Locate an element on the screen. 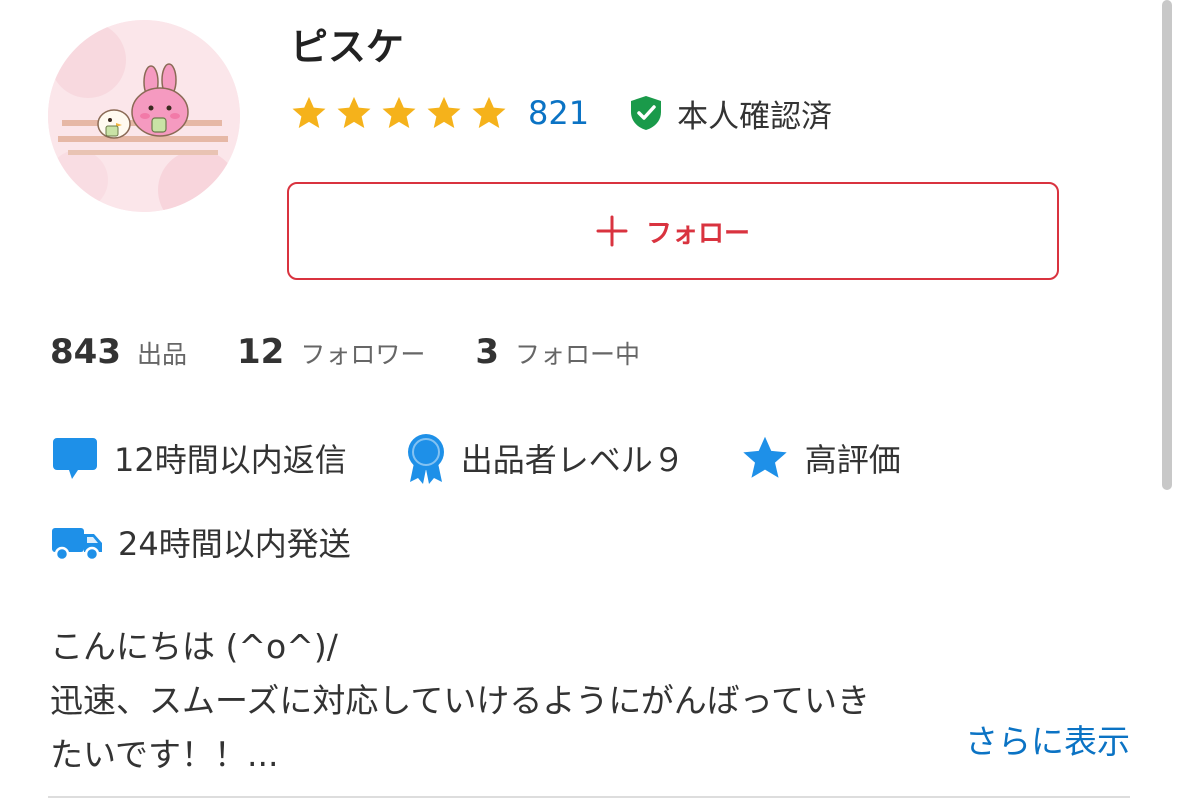  rating-stars is located at coordinates (399, 113).